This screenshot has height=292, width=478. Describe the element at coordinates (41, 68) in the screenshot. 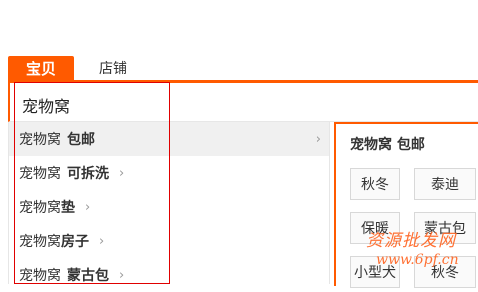

I see `tab-baobei: 宝贝` at that location.